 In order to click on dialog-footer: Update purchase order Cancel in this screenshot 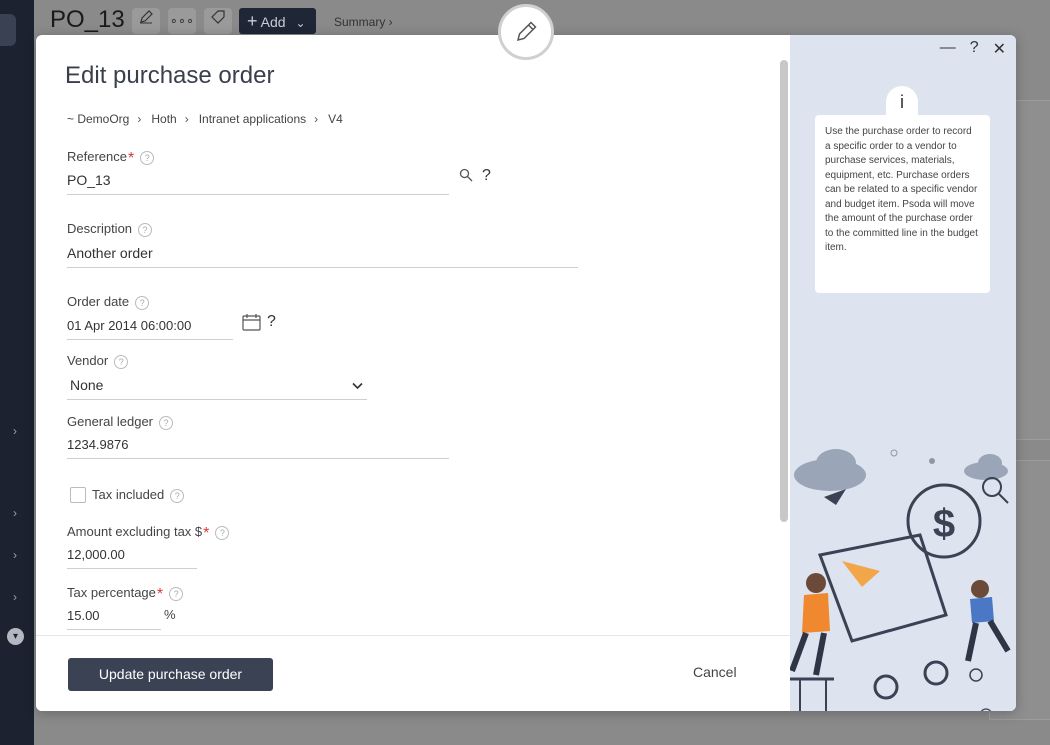, I will do `click(413, 673)`.